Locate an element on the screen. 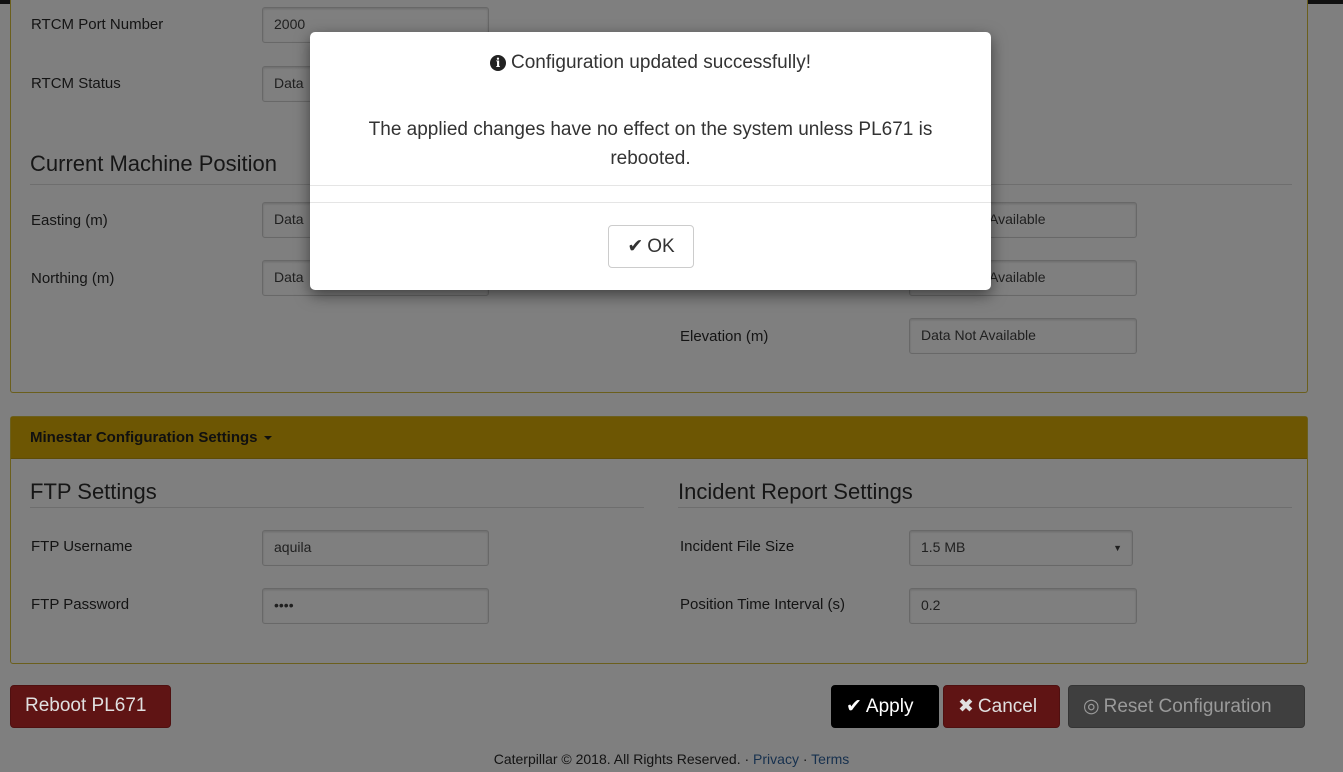  northing-label: Northing (m) is located at coordinates (73, 278).